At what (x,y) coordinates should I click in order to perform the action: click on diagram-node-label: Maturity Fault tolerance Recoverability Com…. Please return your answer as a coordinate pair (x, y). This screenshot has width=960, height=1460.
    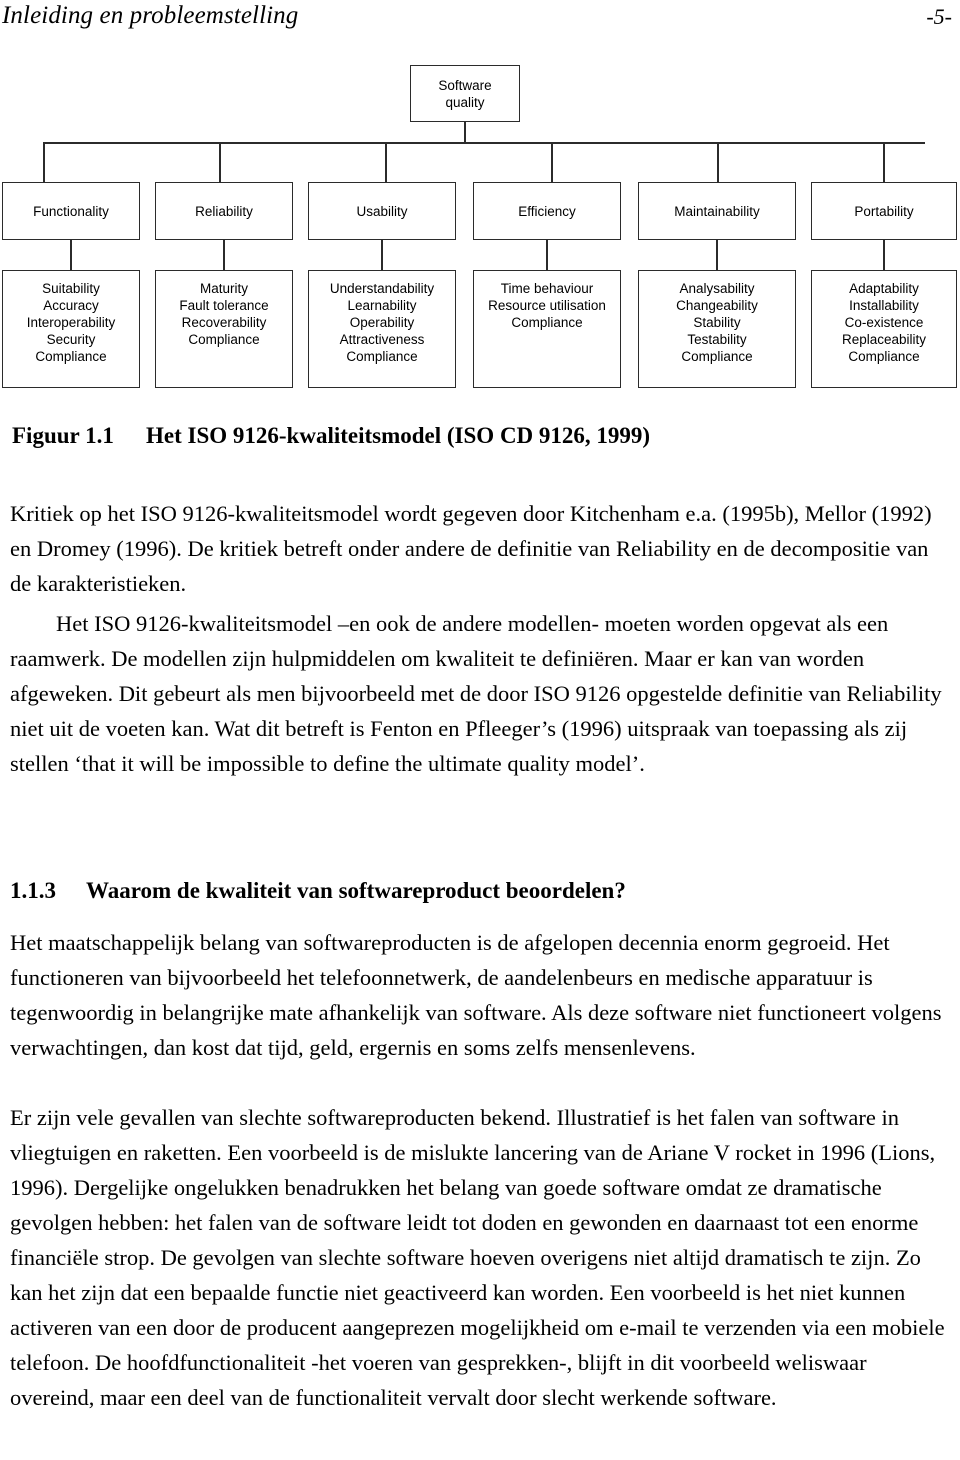
    Looking at the image, I should click on (224, 314).